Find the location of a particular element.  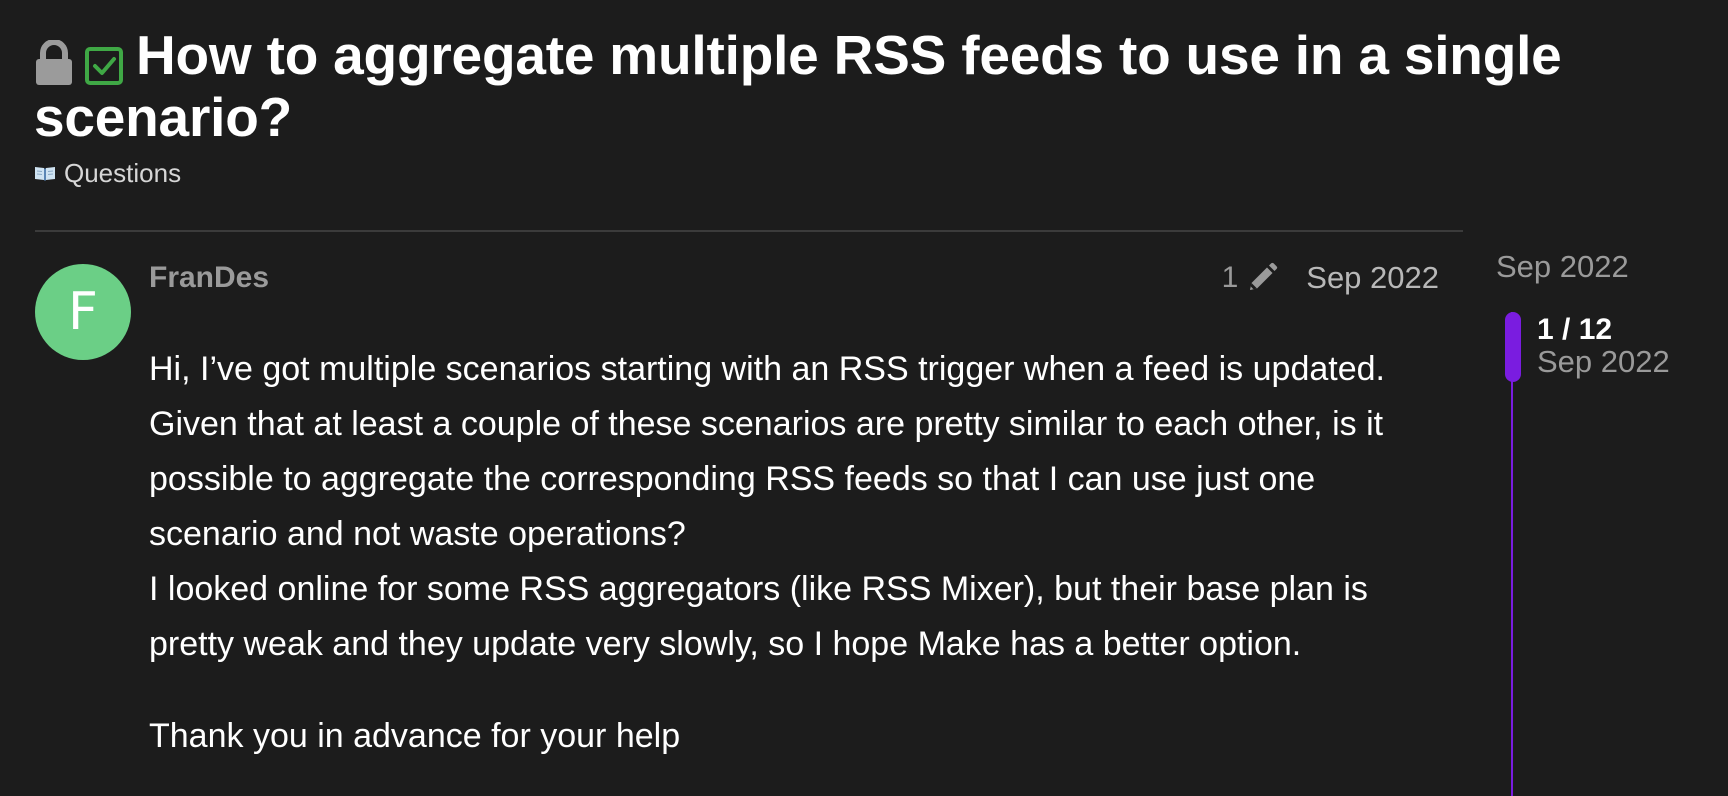

category-badge: Questions is located at coordinates (829, 173).